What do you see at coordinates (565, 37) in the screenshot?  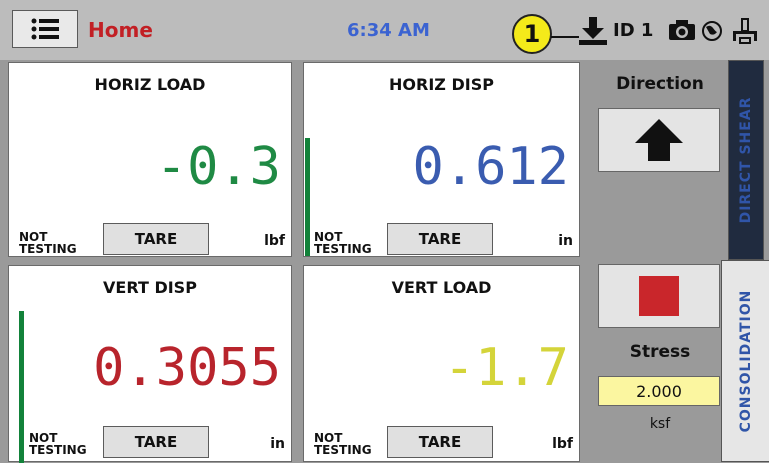 I see `callout-leader-line` at bounding box center [565, 37].